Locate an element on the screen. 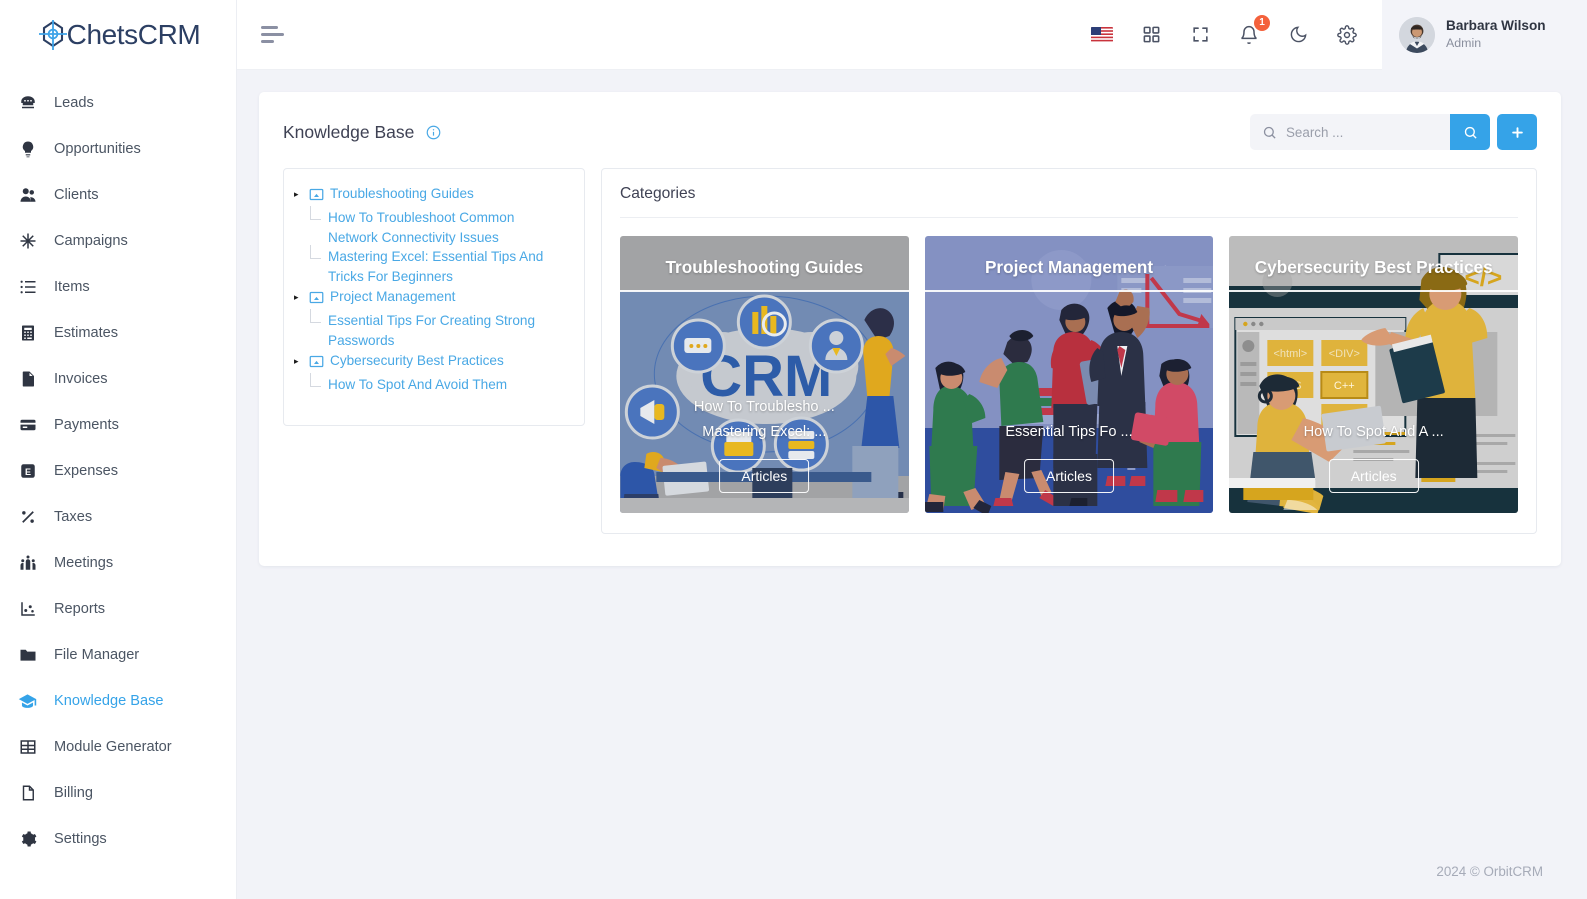  sidebar-item-meetings: Meetings is located at coordinates (118, 563).